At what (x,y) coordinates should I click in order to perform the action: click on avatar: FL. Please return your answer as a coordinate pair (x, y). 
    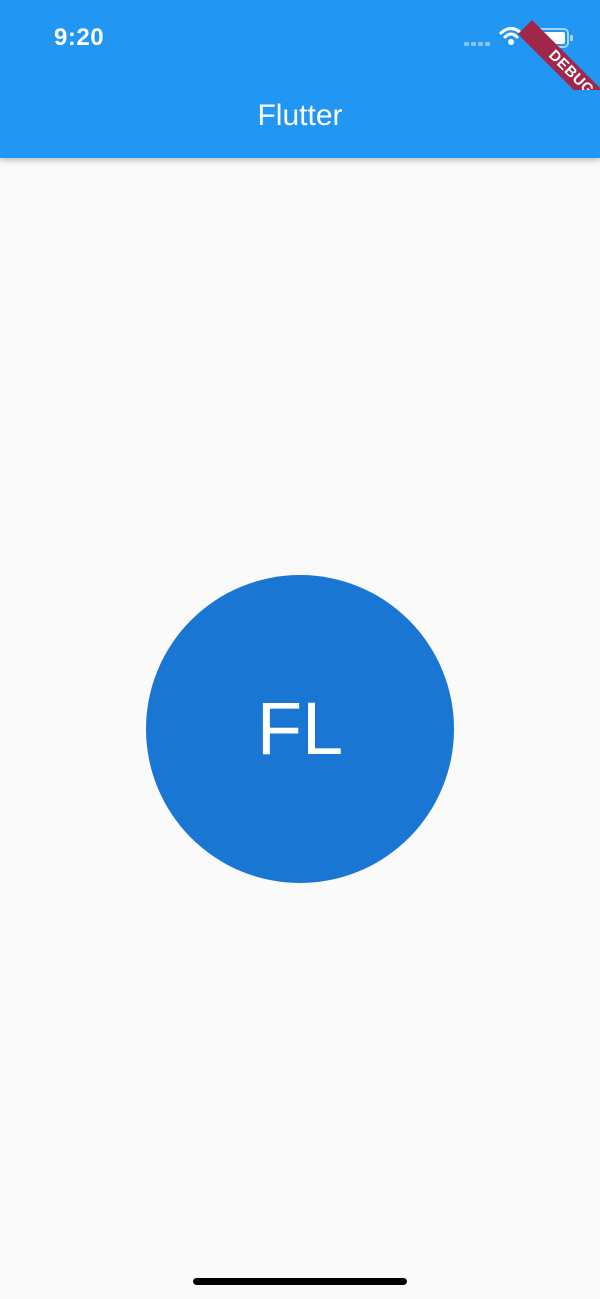
    Looking at the image, I should click on (300, 729).